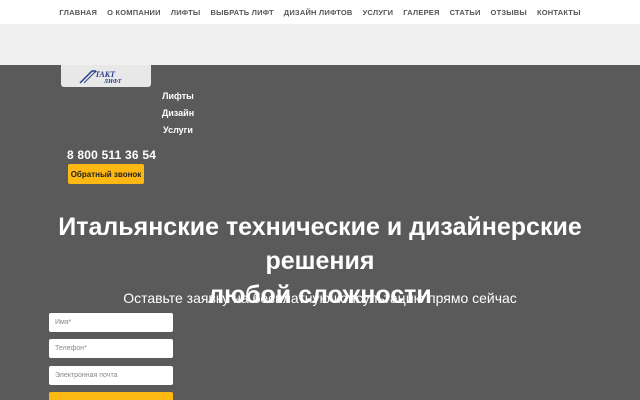 This screenshot has height=400, width=640. Describe the element at coordinates (465, 12) in the screenshot. I see `nav-item-articles: СТАТЬИ` at that location.